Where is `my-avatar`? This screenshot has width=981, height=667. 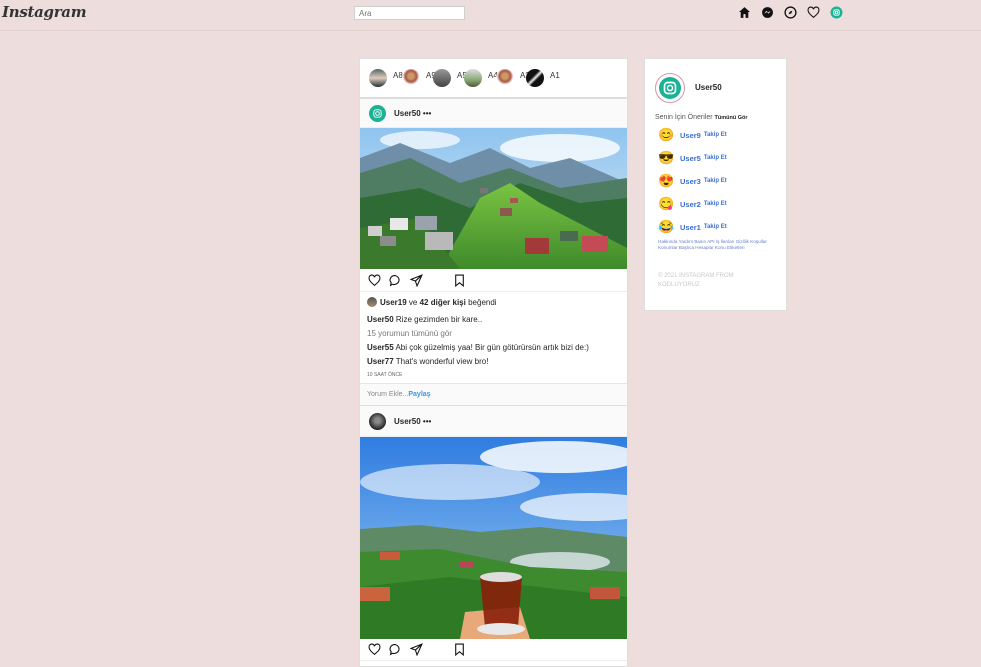 my-avatar is located at coordinates (670, 88).